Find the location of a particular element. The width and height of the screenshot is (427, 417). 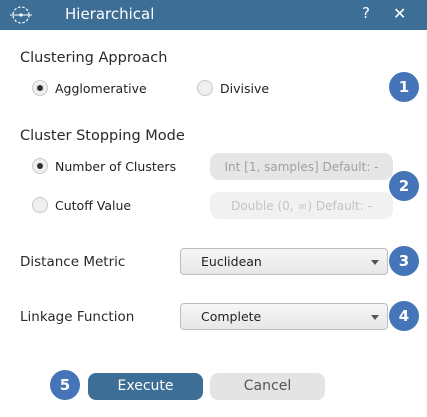

radio-agglomerative: Agglomerative is located at coordinates (89, 88).